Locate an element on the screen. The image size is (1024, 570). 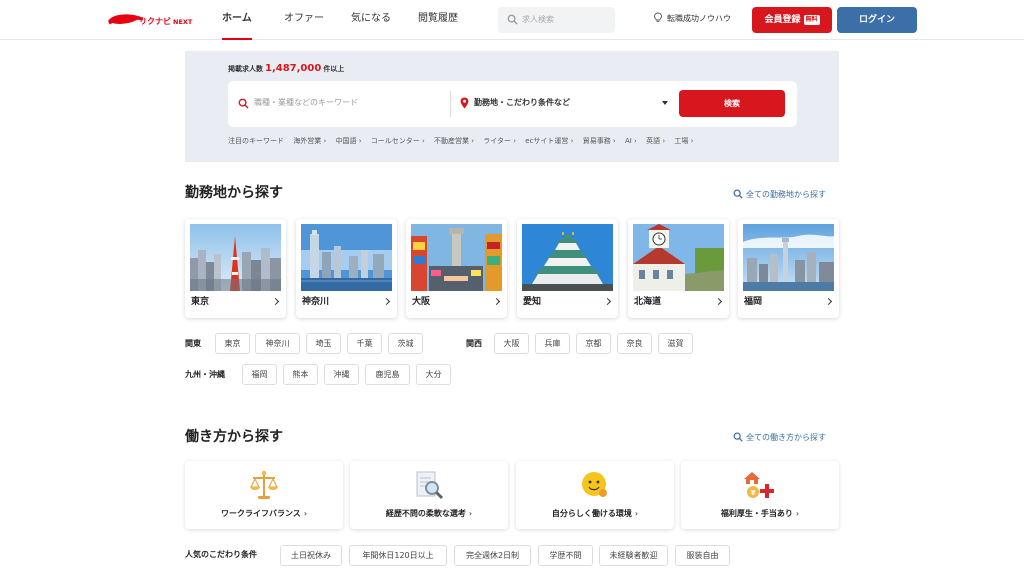
all-areas-link: 全ての勤務地から探す is located at coordinates (779, 195).